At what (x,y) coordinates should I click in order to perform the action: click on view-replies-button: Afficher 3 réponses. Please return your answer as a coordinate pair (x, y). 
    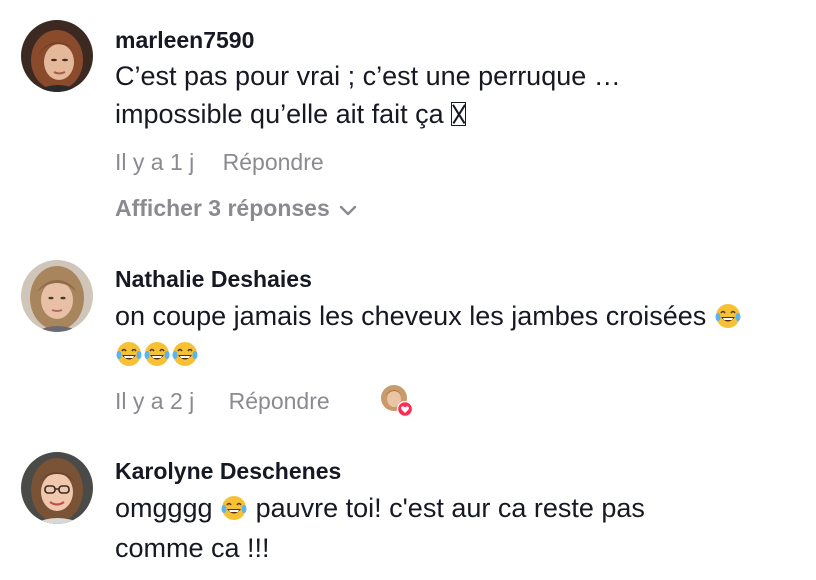
    Looking at the image, I should click on (236, 208).